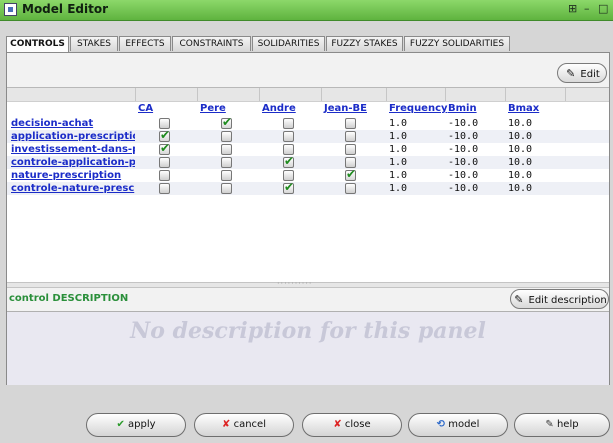 The height and width of the screenshot is (443, 613). I want to click on apply-button: ✔ apply, so click(136, 425).